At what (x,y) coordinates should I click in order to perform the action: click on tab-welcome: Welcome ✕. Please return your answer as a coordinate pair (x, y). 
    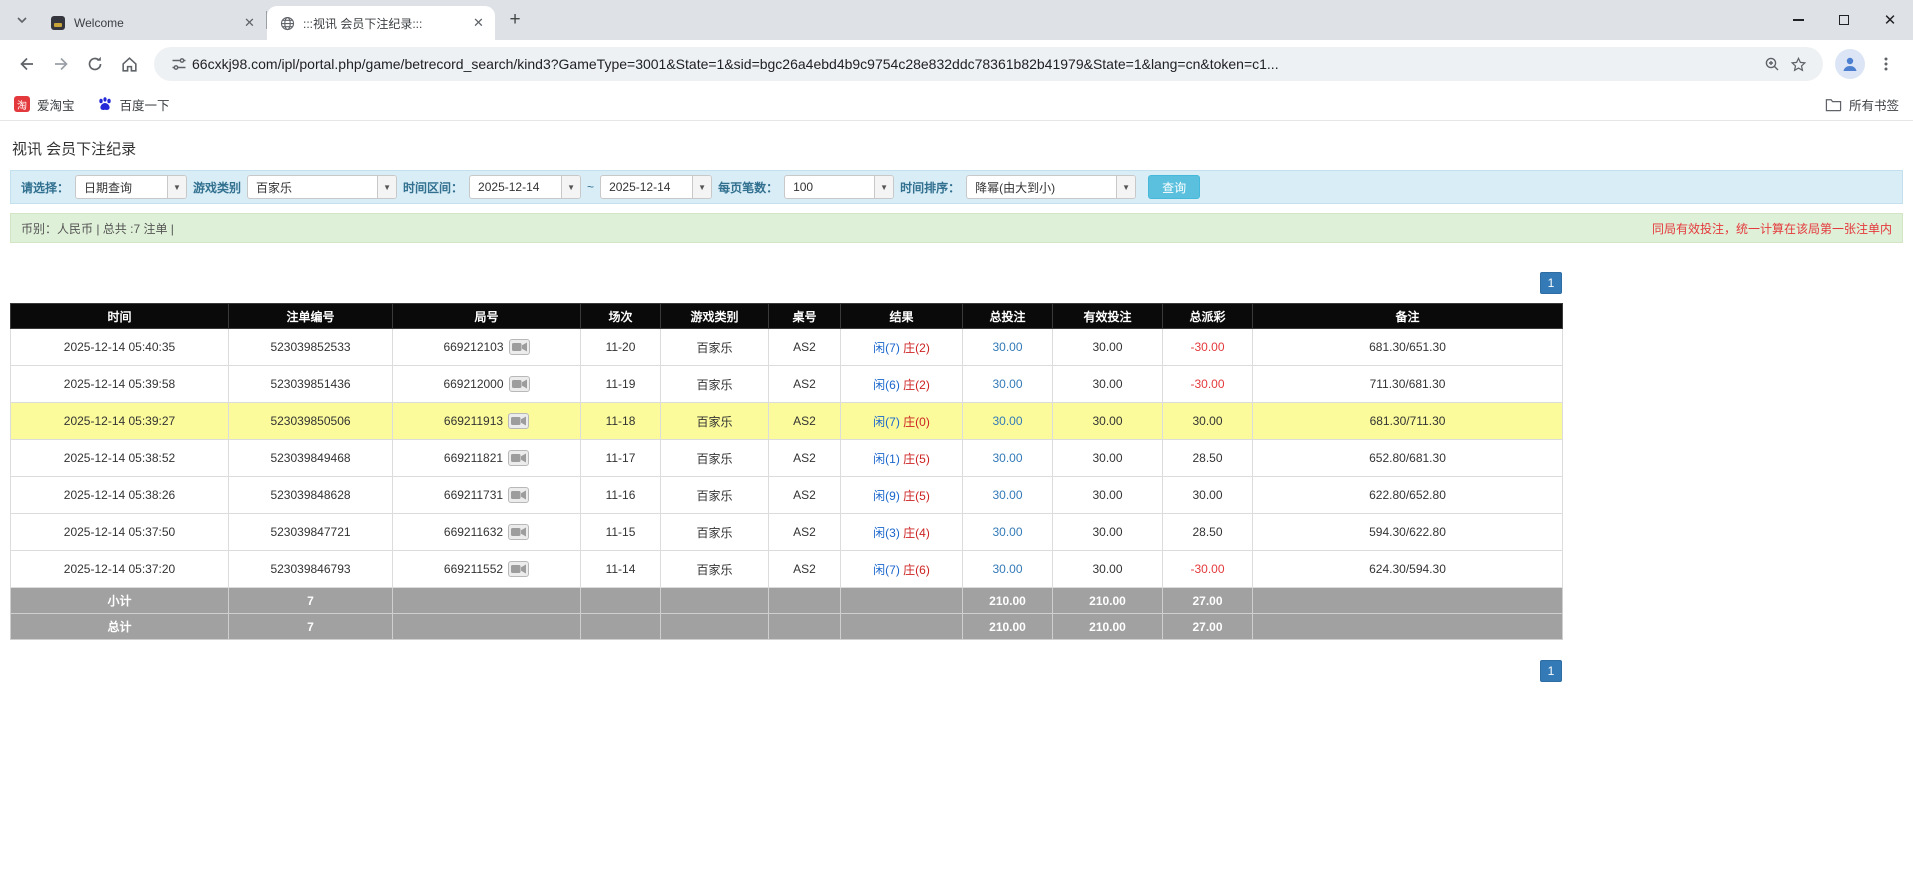
    Looking at the image, I should click on (152, 23).